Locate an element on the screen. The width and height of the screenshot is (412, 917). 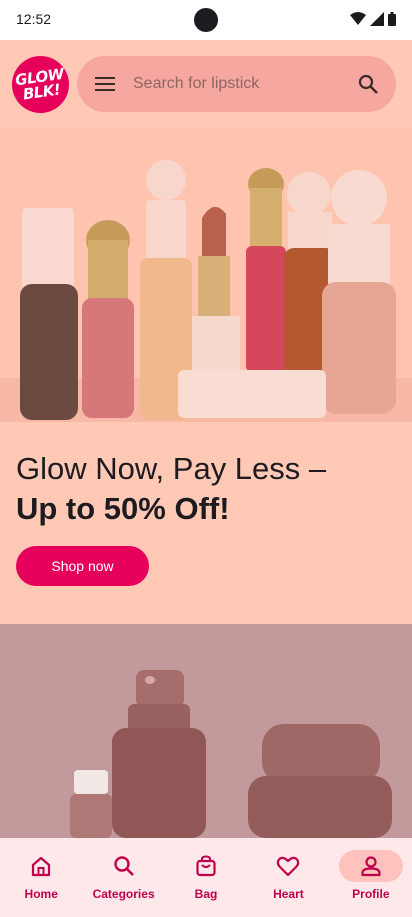
menu-icon is located at coordinates (105, 84).